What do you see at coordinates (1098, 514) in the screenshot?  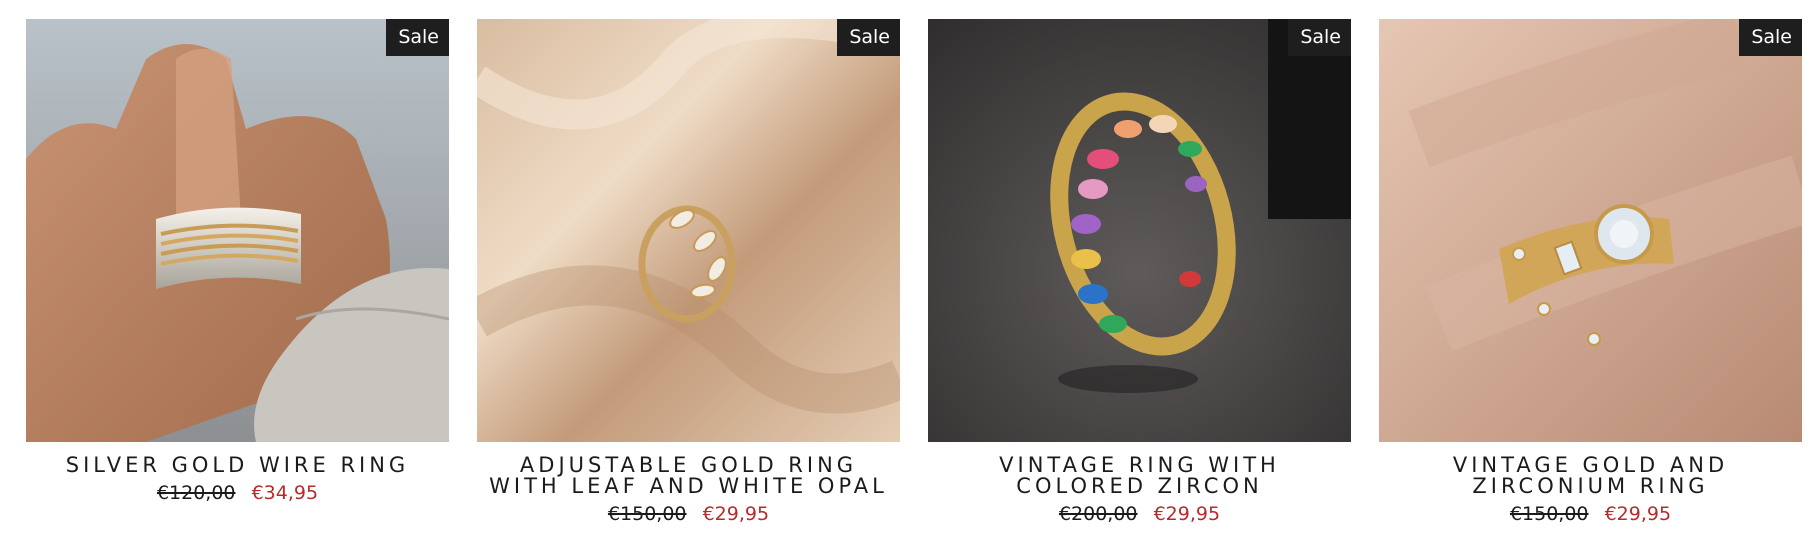 I see `original-price: €200,00` at bounding box center [1098, 514].